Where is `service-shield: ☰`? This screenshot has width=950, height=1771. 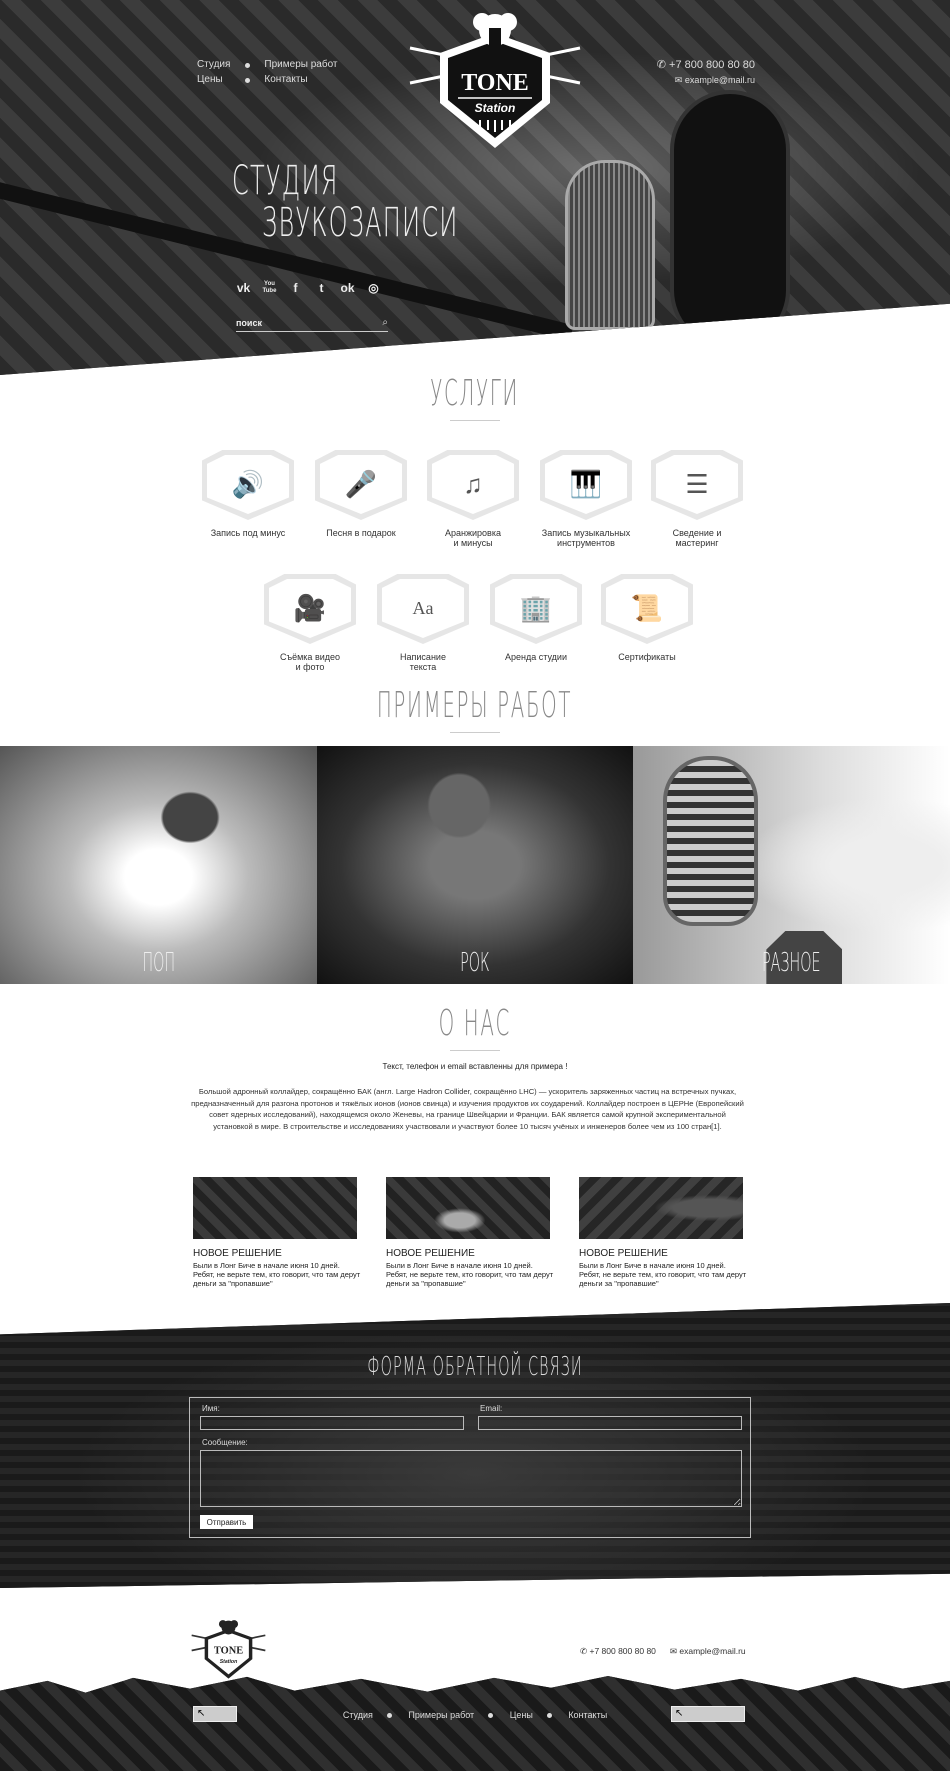 service-shield: ☰ is located at coordinates (697, 485).